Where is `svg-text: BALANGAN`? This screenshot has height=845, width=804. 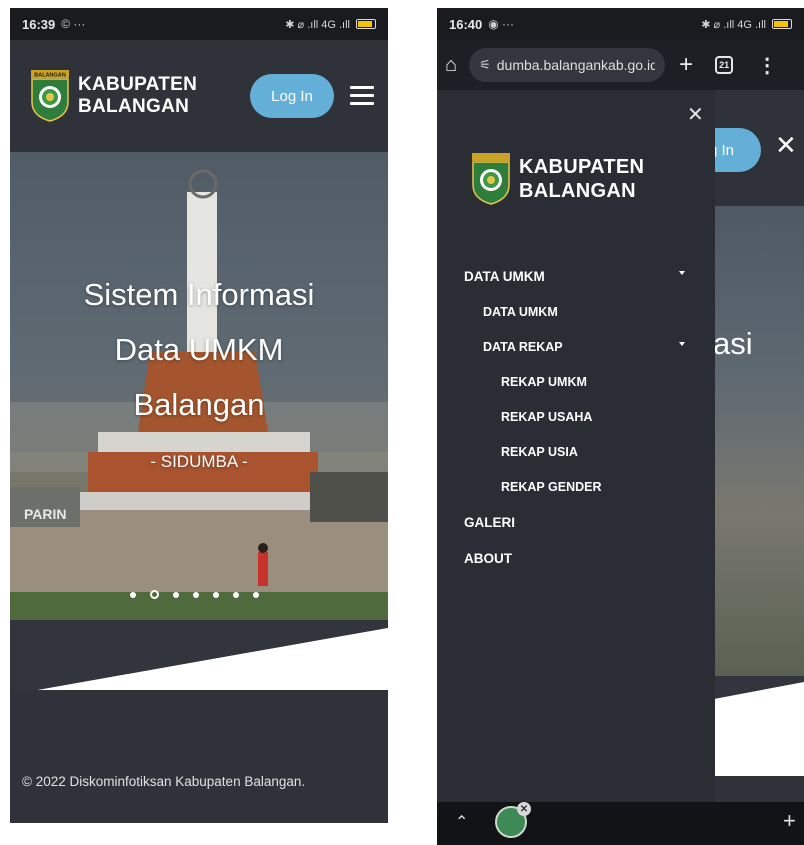 svg-text: BALANGAN is located at coordinates (49, 76).